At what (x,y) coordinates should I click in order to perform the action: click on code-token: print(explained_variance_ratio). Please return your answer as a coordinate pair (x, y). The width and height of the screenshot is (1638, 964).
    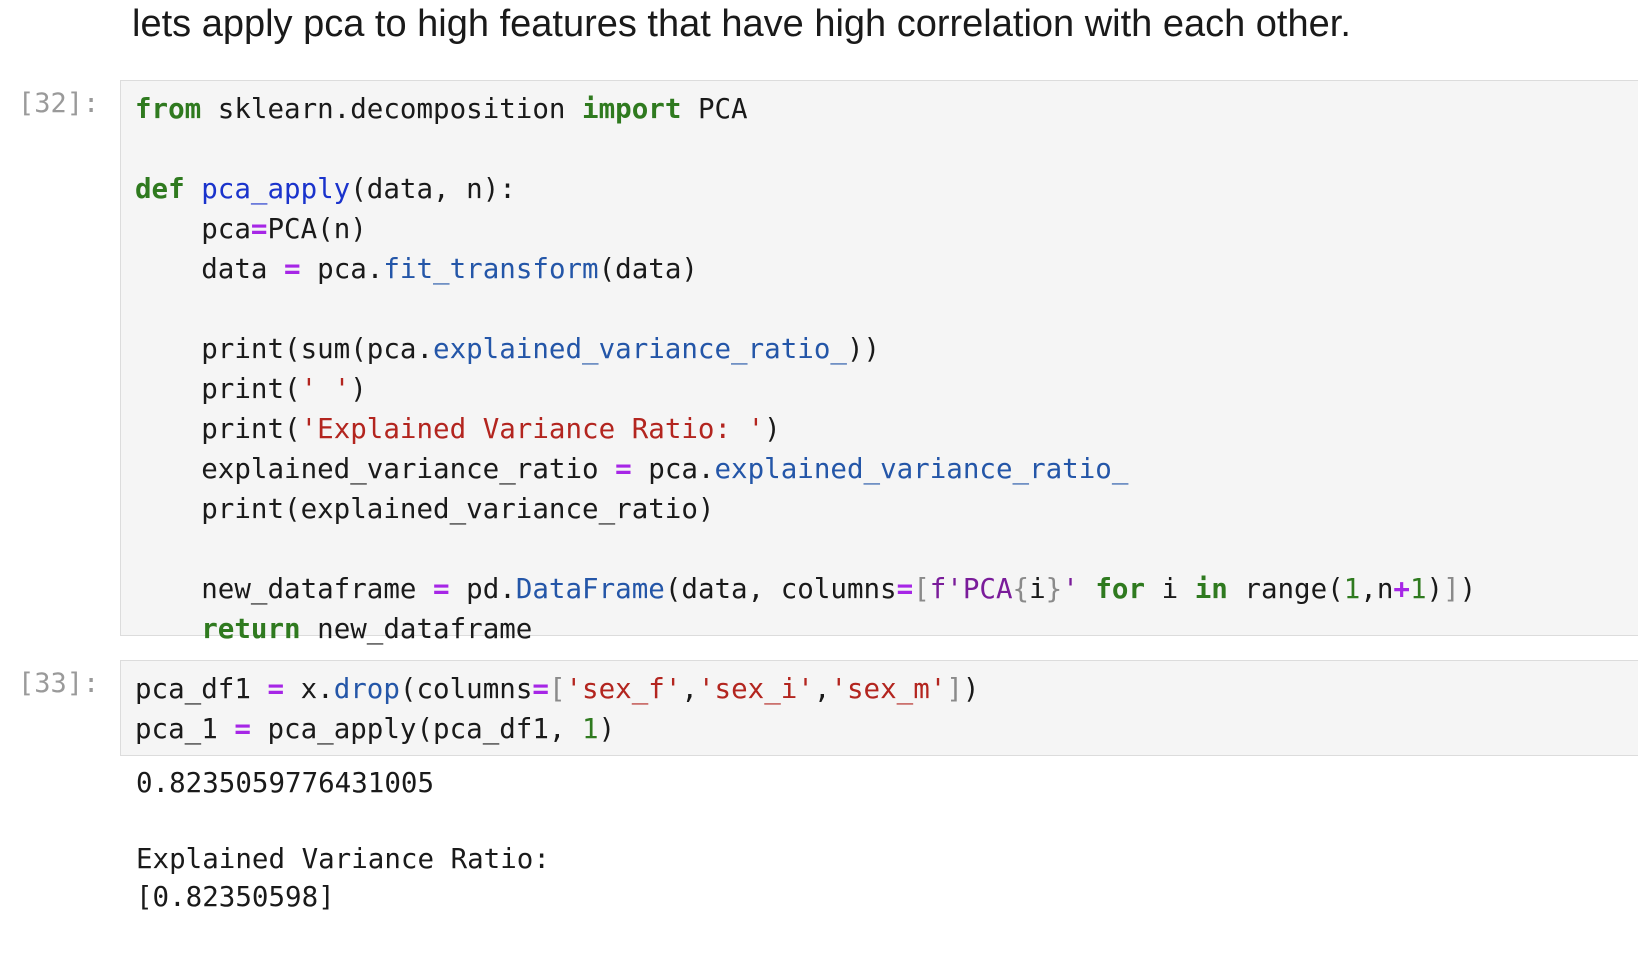
    Looking at the image, I should click on (425, 509).